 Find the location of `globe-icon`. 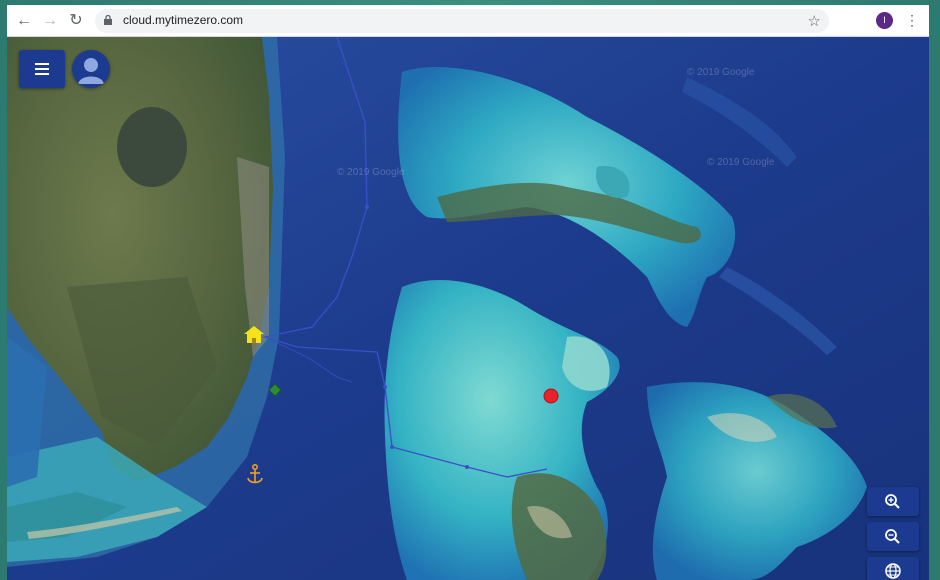

globe-icon is located at coordinates (893, 571).